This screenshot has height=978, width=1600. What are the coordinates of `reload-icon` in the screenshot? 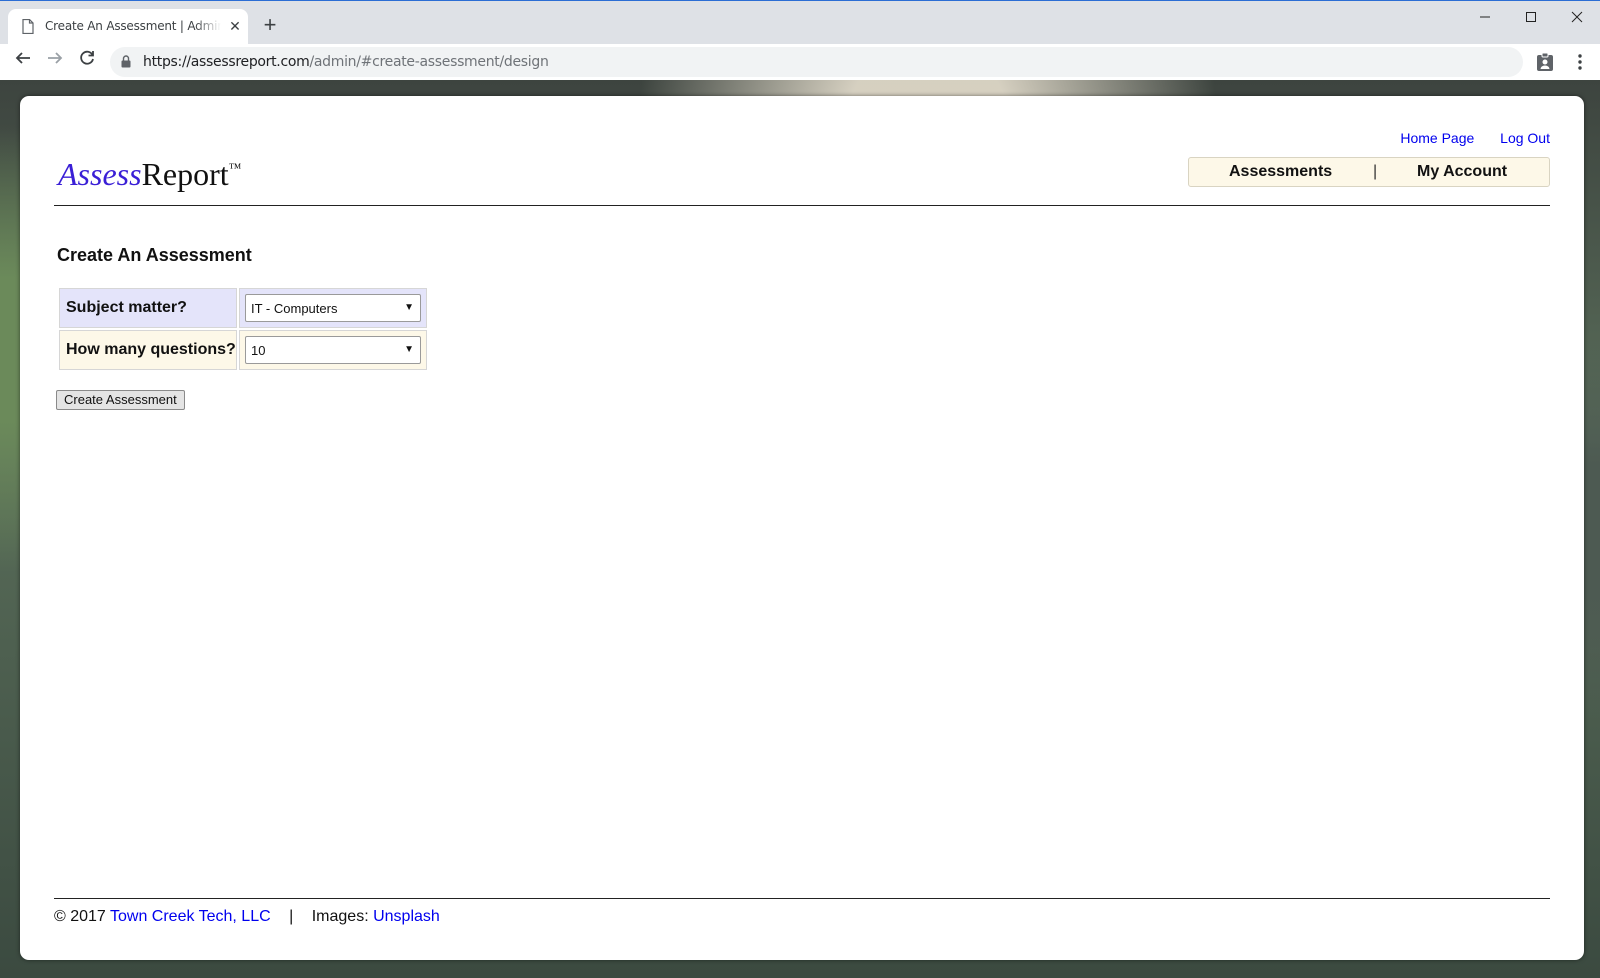 It's located at (87, 57).